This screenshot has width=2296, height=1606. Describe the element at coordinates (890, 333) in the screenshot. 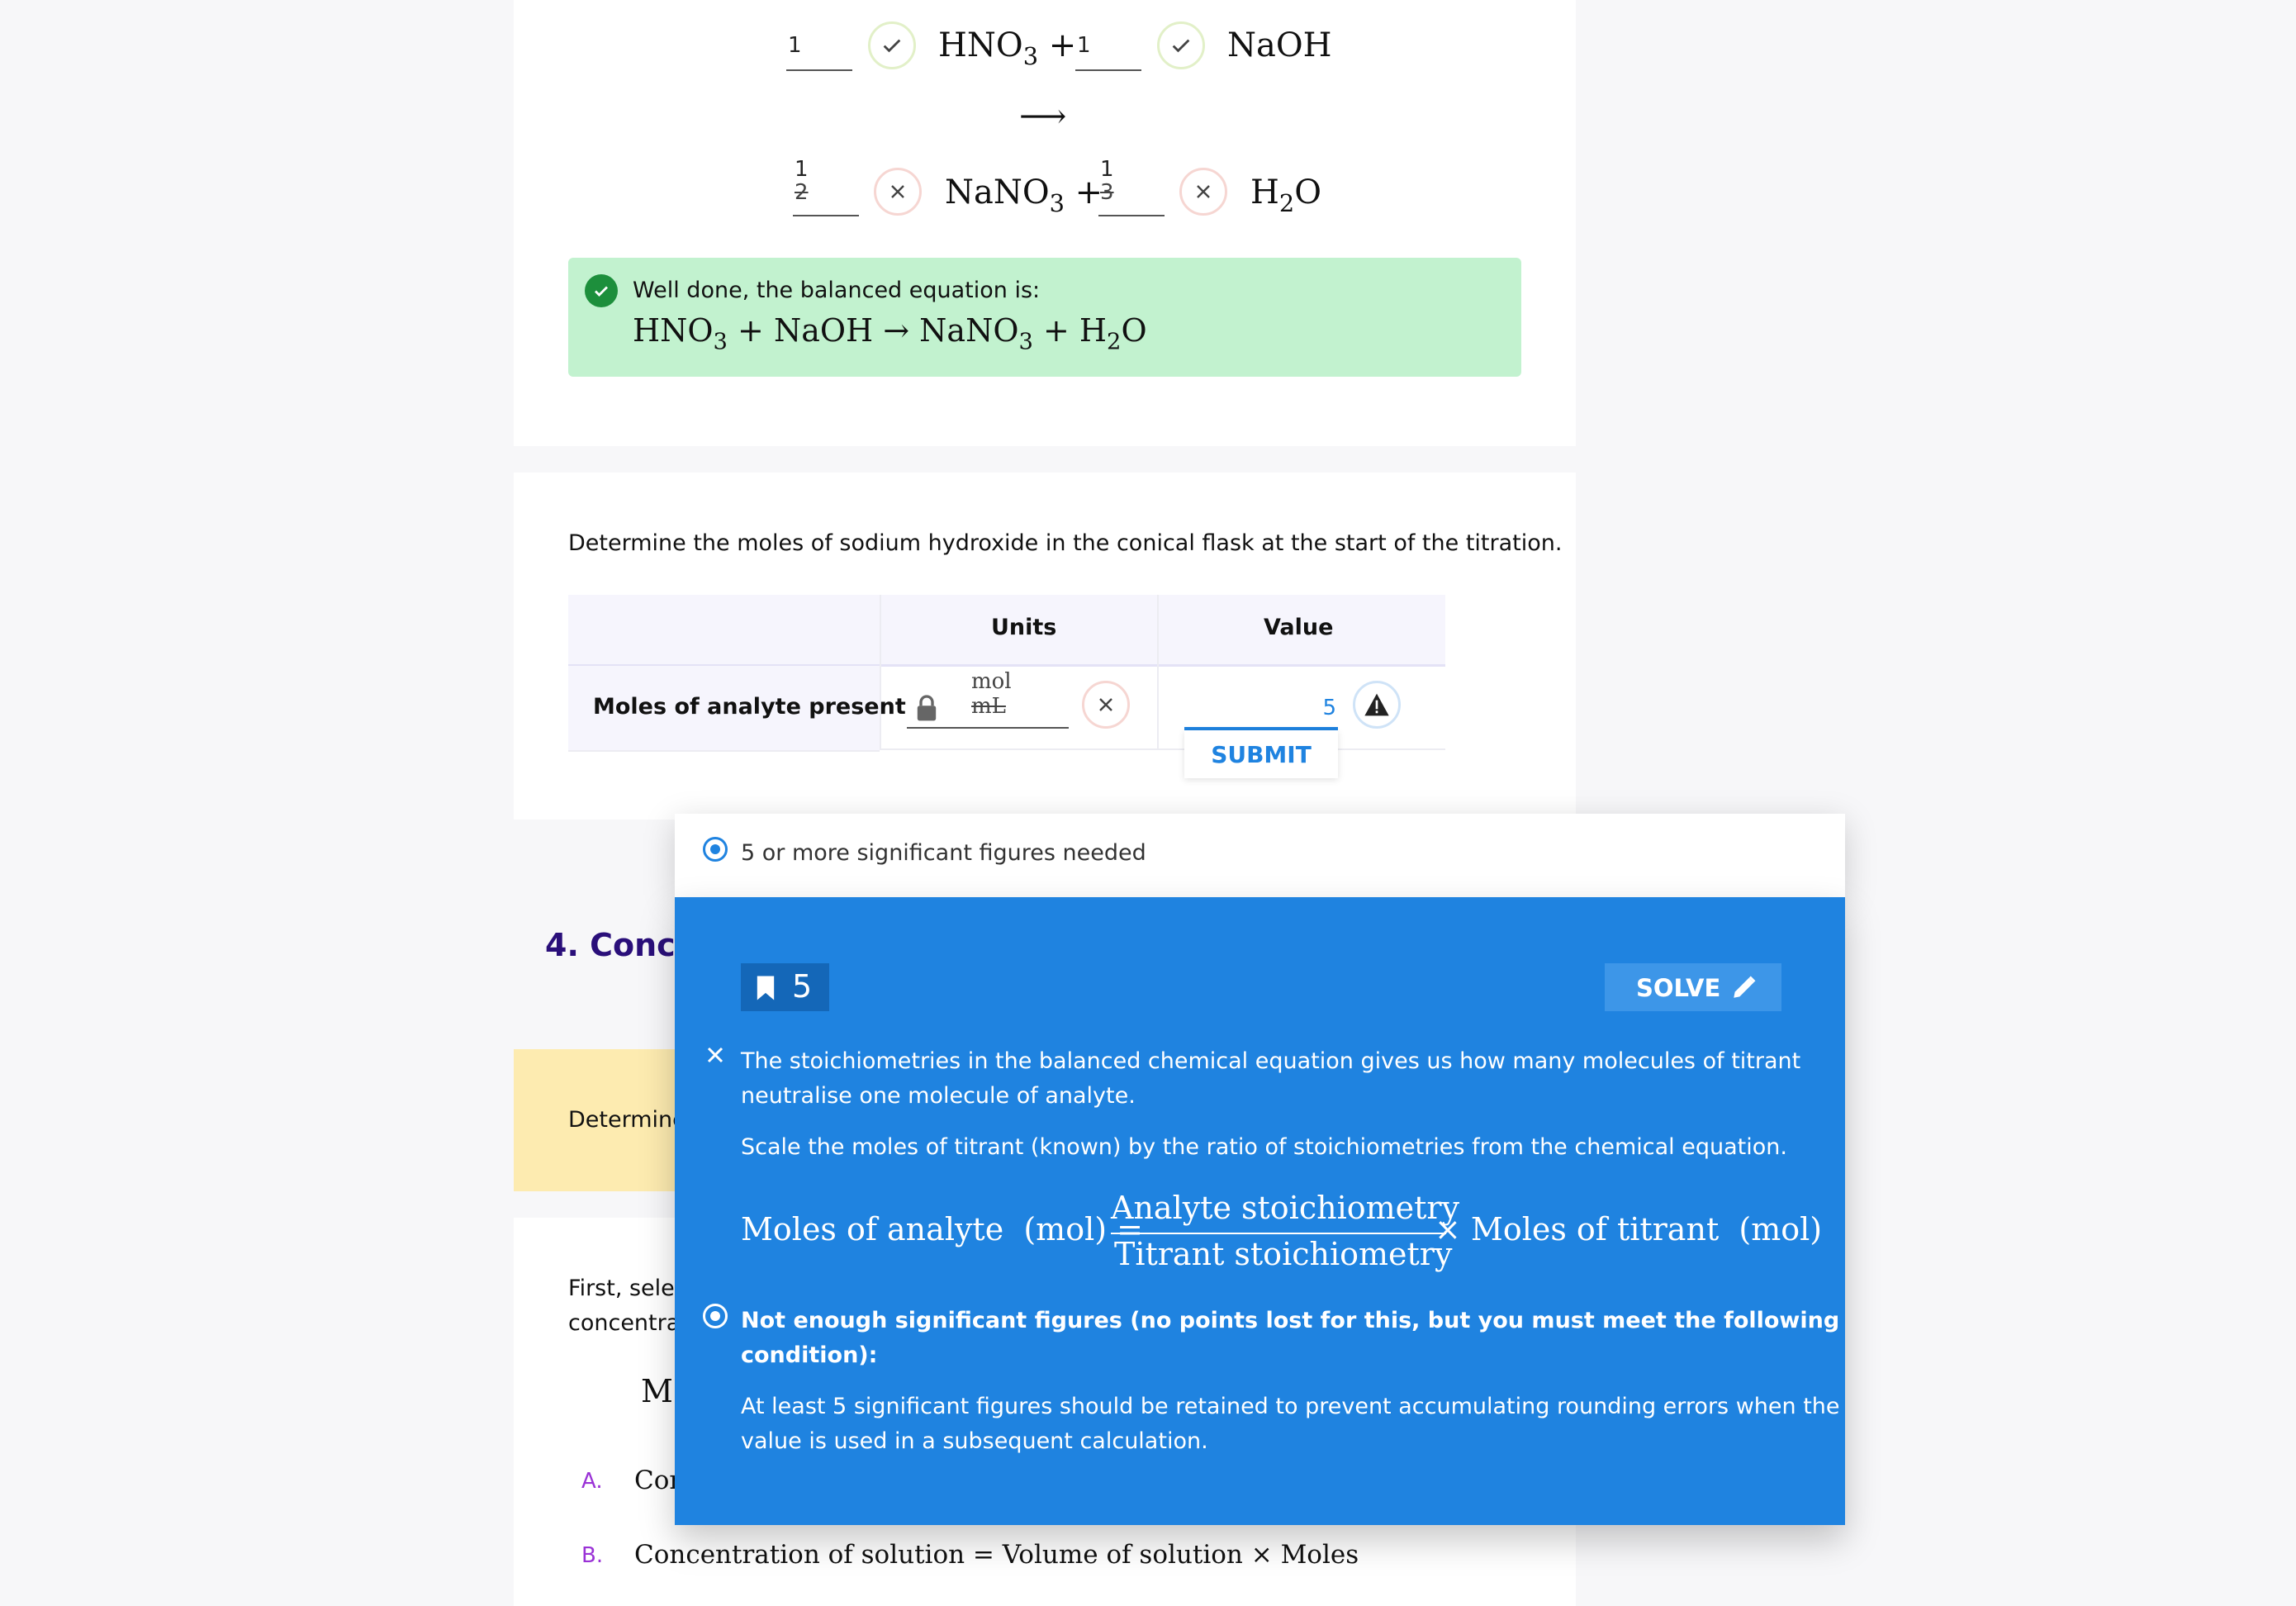

I see `balanced-equation: HNO3 + NaOH → NaNO3 + H2O` at that location.